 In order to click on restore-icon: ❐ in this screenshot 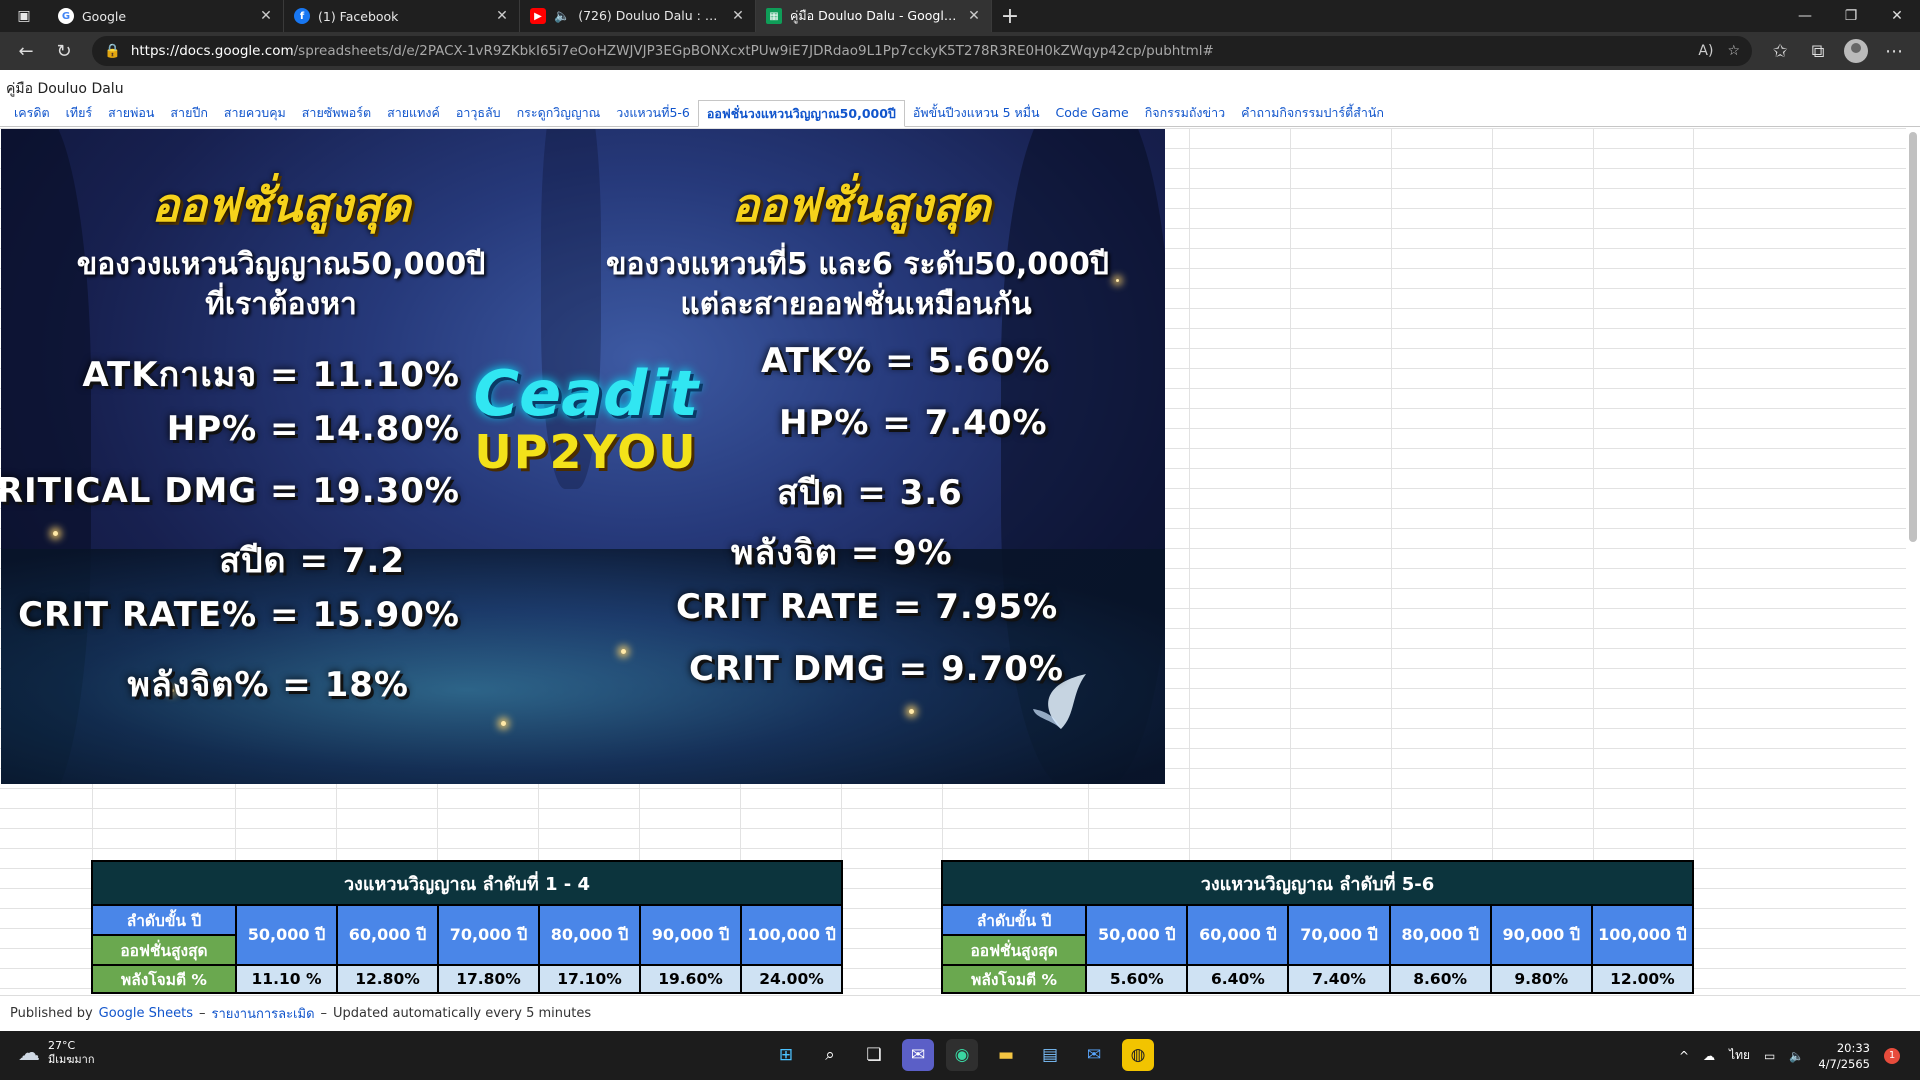, I will do `click(1851, 16)`.